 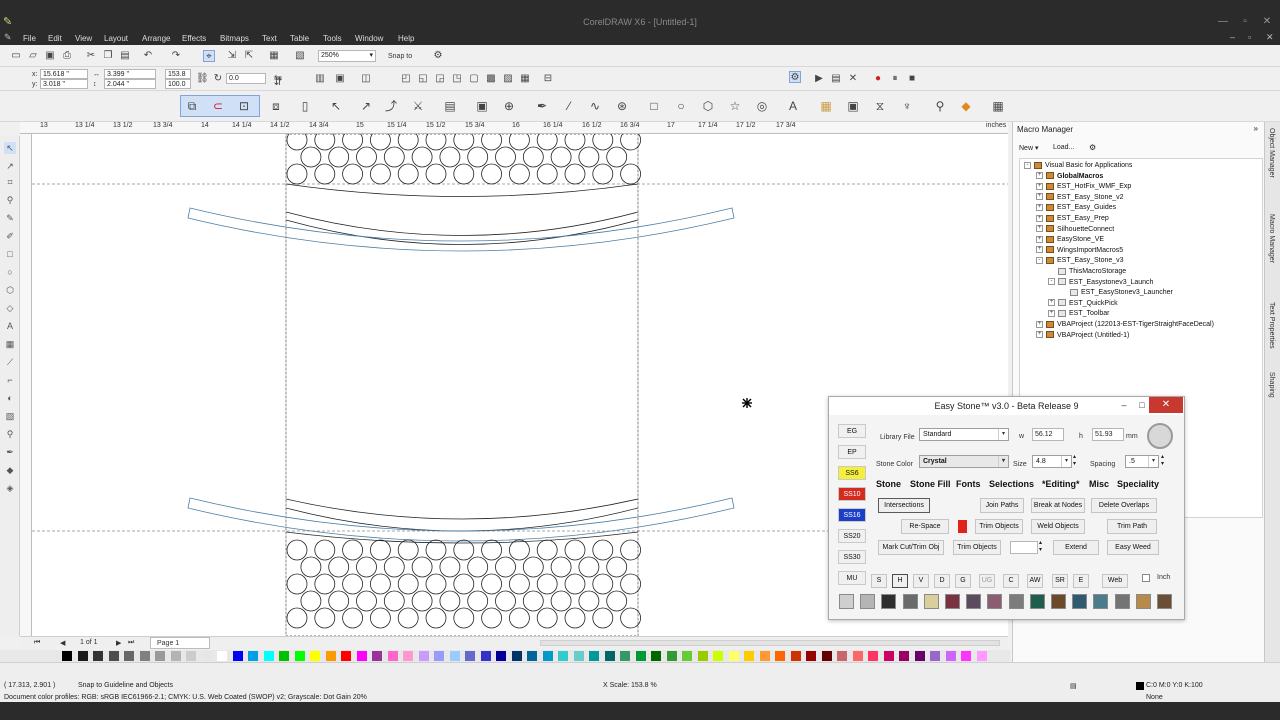 What do you see at coordinates (192, 106) in the screenshot?
I see `select-transform-icon: ⧉` at bounding box center [192, 106].